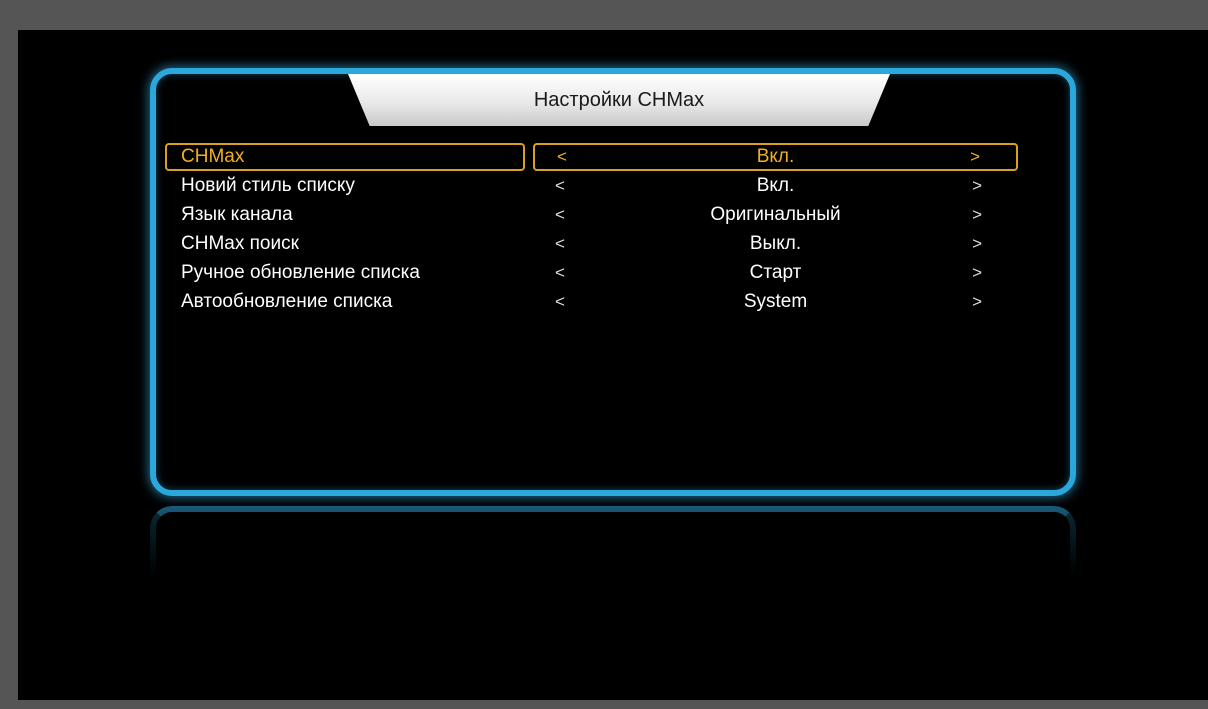  I want to click on setting-value: Выкл., so click(775, 243).